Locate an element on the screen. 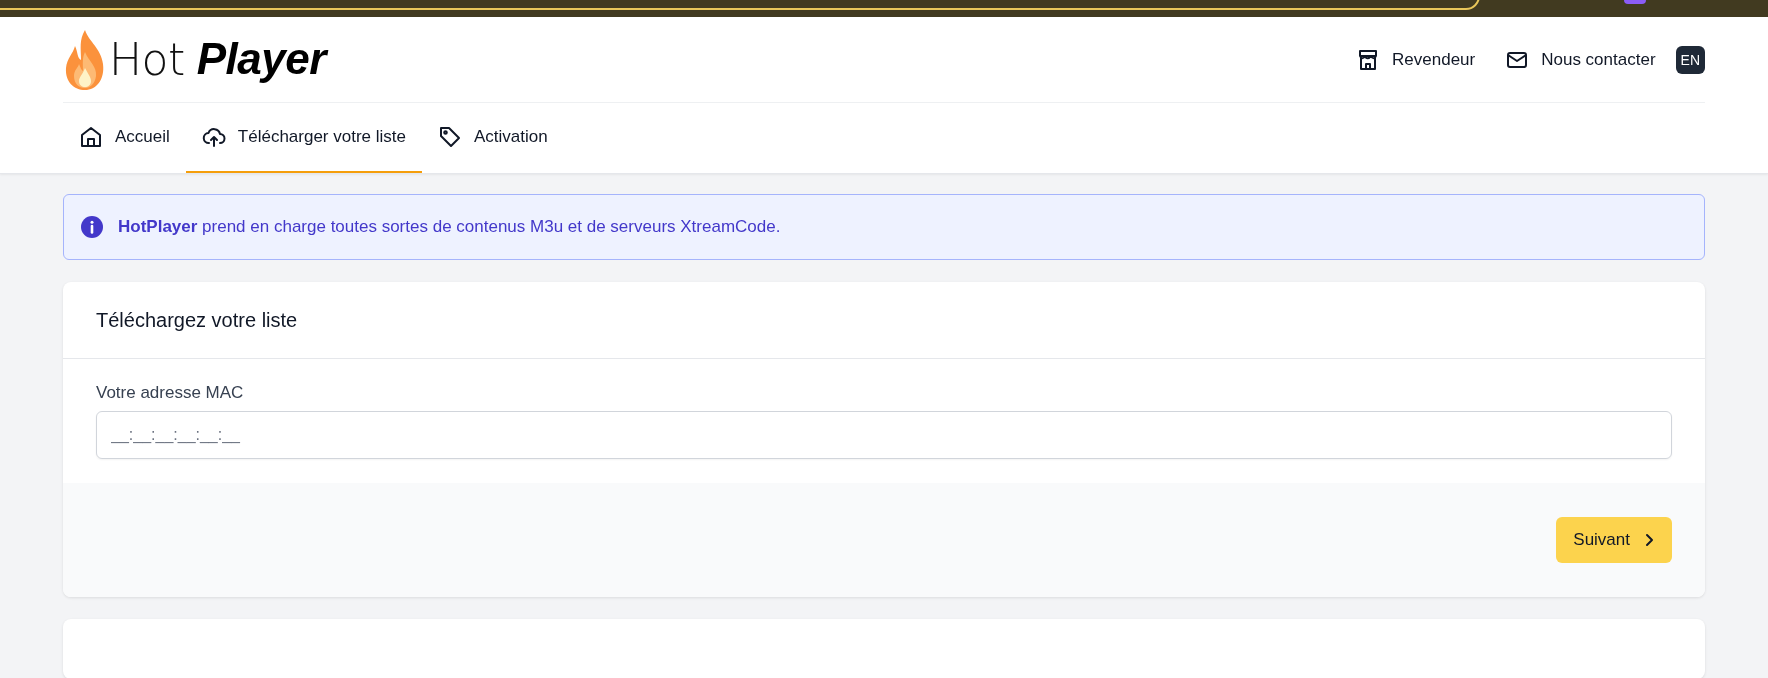  language-button: EN is located at coordinates (1690, 59).